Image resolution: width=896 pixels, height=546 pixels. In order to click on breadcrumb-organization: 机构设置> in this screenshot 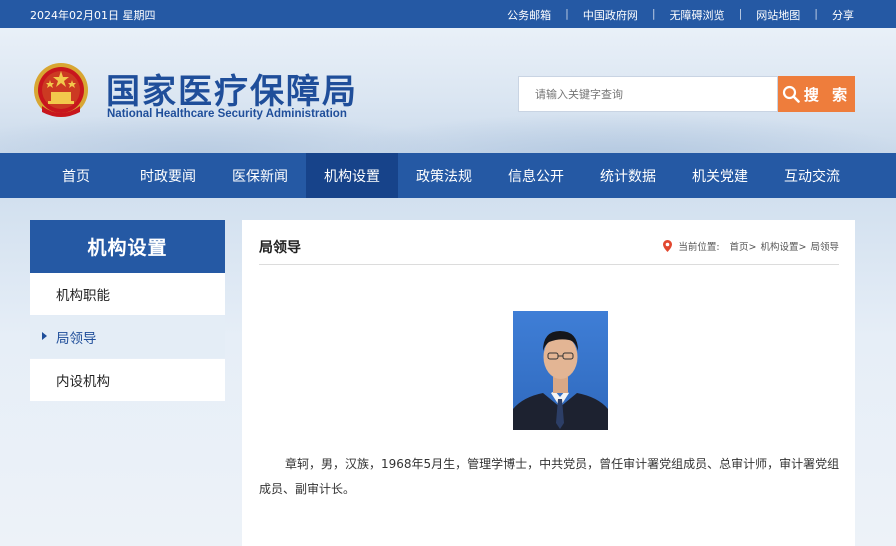, I will do `click(784, 246)`.